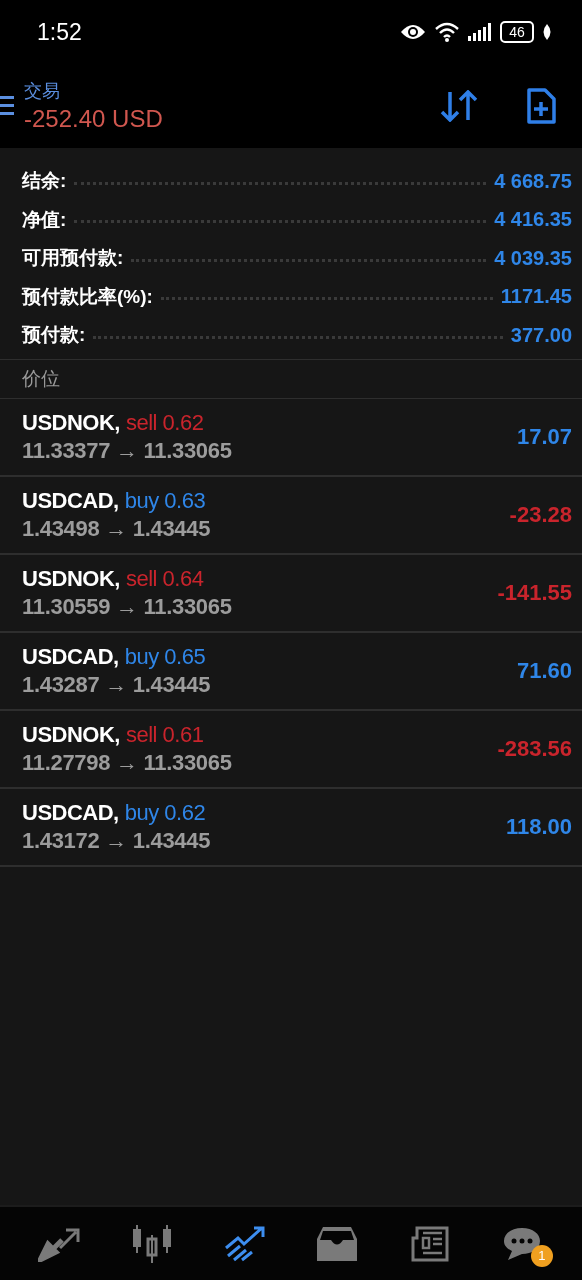 This screenshot has width=582, height=1280. Describe the element at coordinates (517, 32) in the screenshot. I see `battery-level: 46` at that location.